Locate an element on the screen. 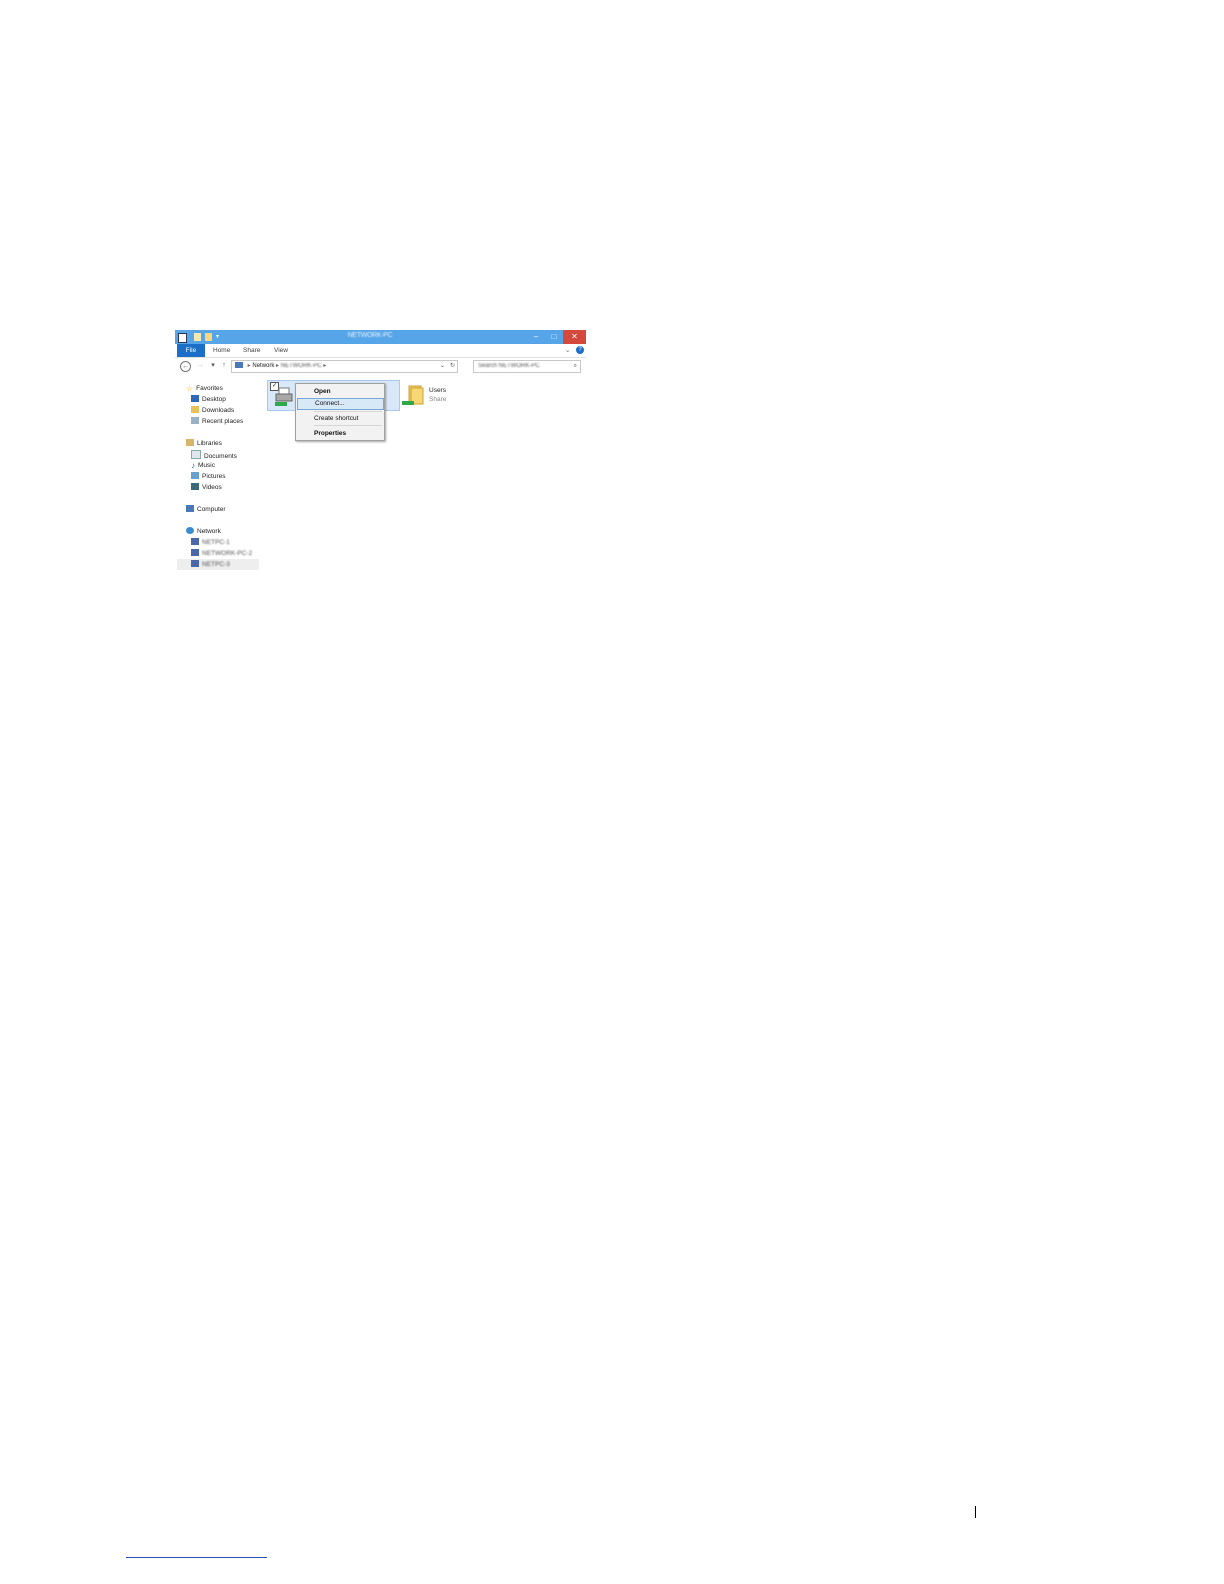  nav-label: Pictures is located at coordinates (214, 476).